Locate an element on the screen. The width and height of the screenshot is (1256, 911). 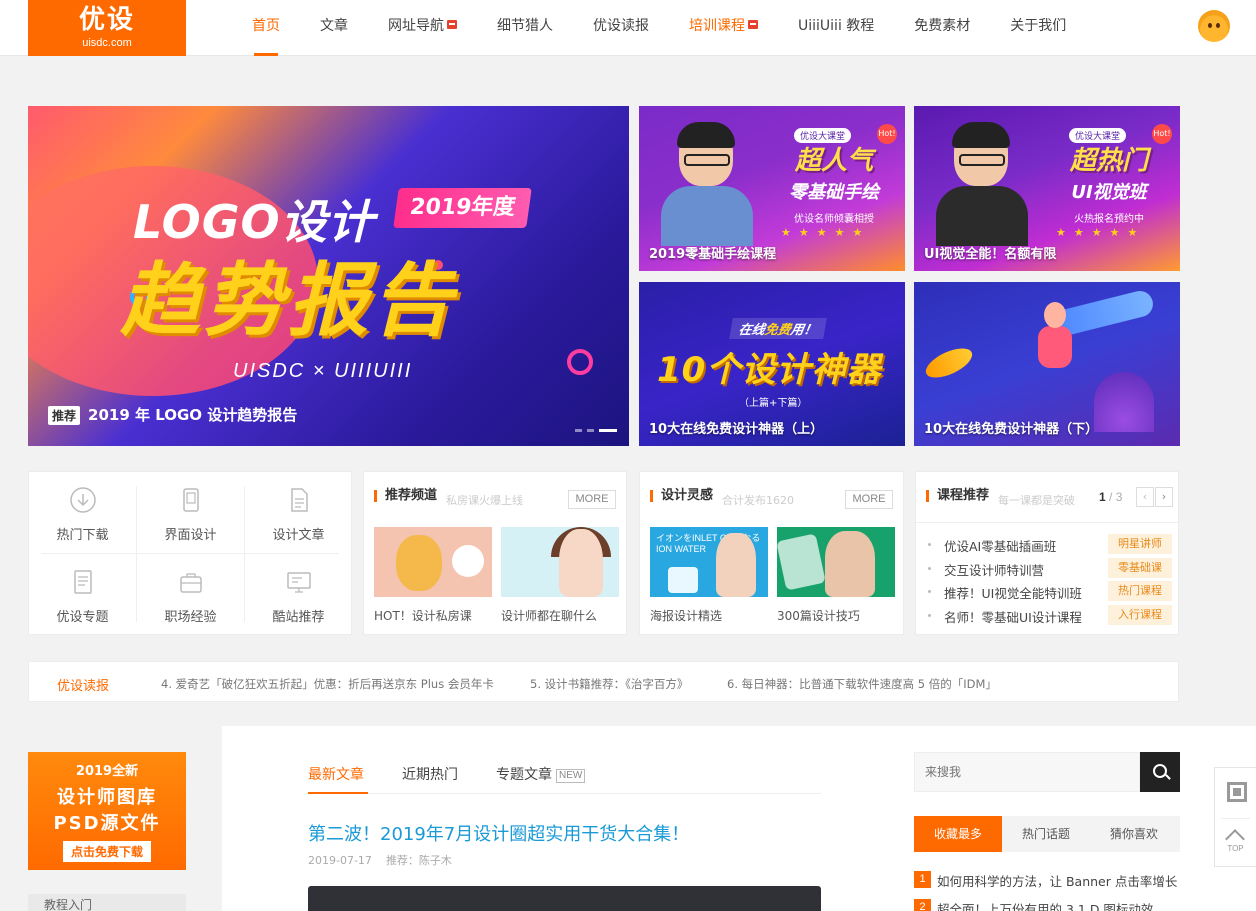
news-item: 5. 设计书籍推荐：《治字百方》 is located at coordinates (609, 684).